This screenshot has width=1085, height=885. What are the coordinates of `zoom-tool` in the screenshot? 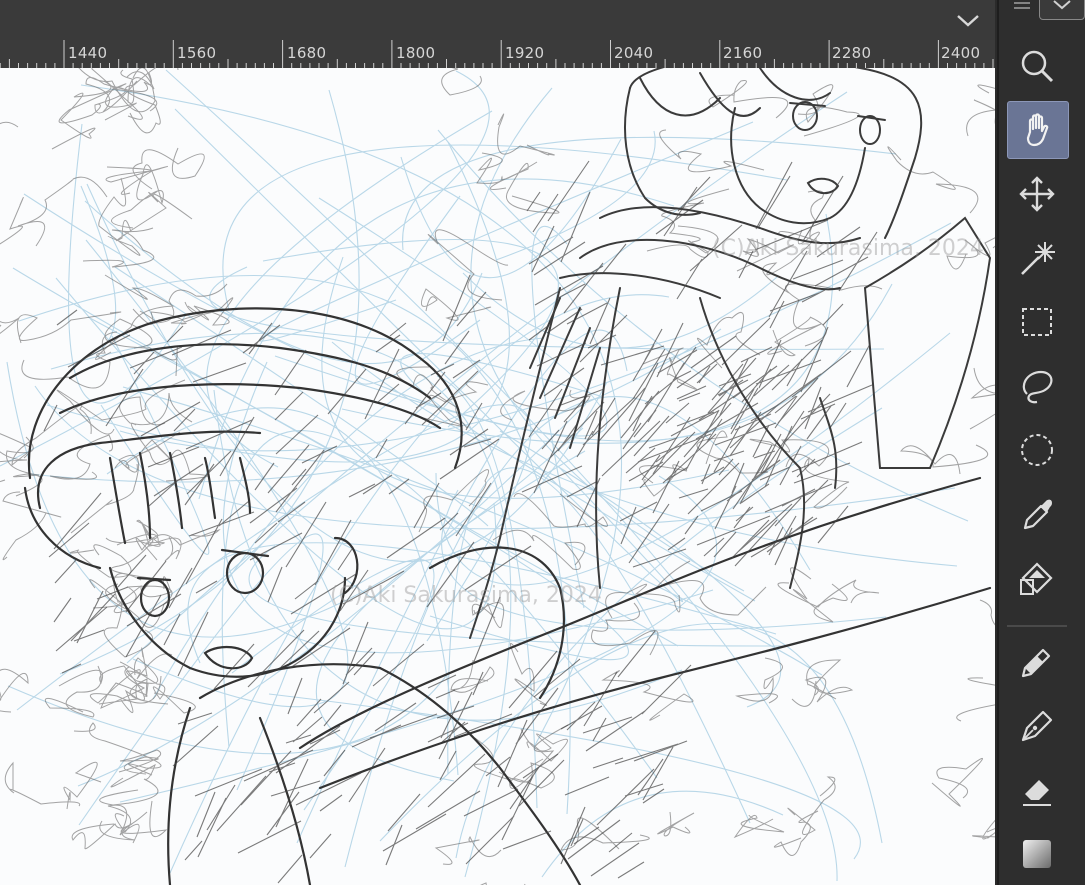 It's located at (1037, 66).